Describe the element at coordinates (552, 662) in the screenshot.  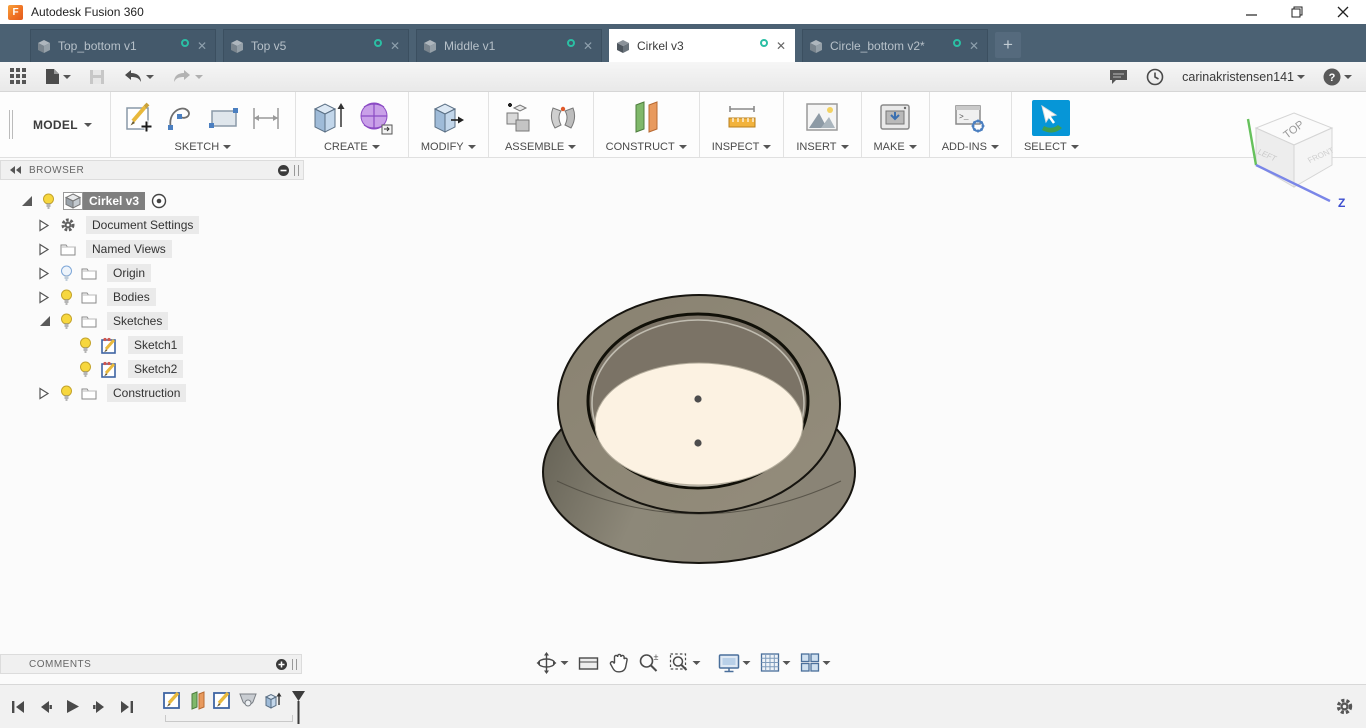
I see `orbit-button` at that location.